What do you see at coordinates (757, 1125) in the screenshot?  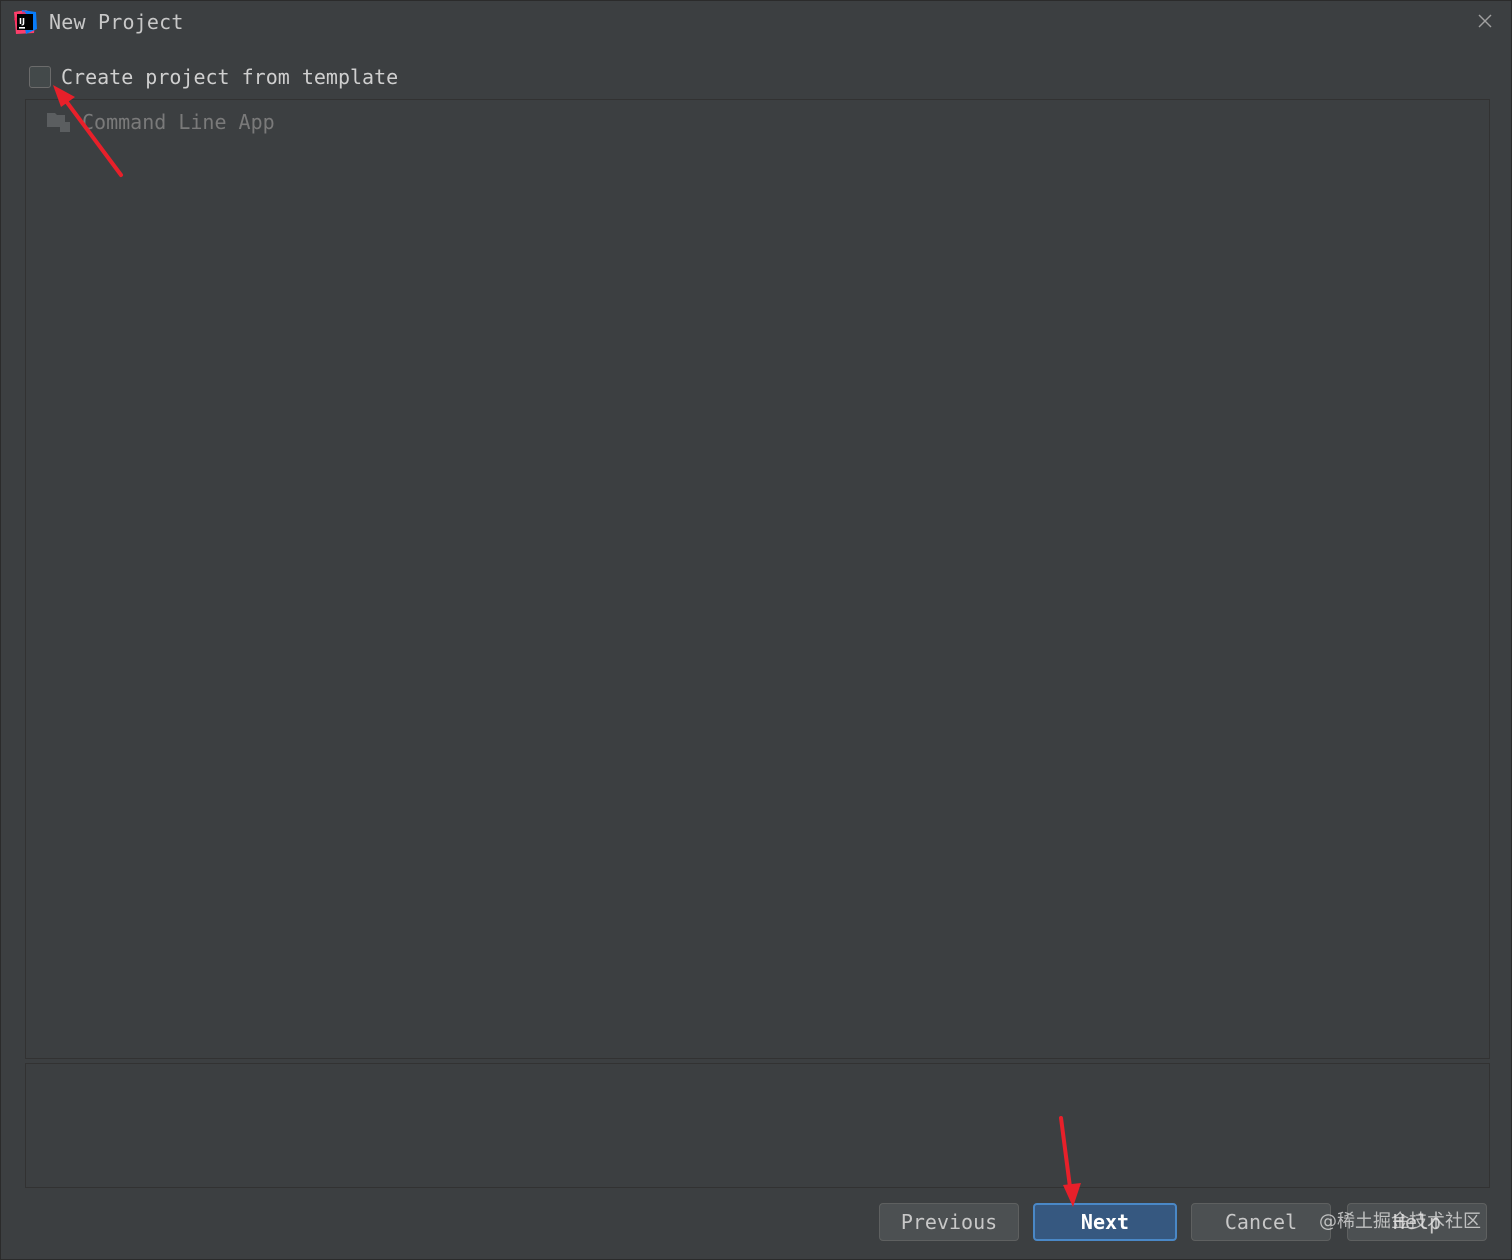 I see `template-description-panel` at bounding box center [757, 1125].